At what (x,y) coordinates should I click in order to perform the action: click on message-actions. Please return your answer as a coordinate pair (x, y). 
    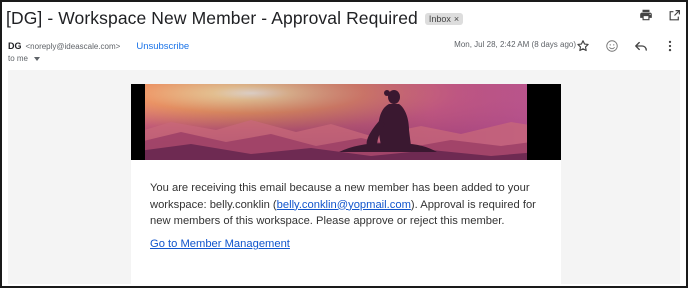
    Looking at the image, I should click on (626, 46).